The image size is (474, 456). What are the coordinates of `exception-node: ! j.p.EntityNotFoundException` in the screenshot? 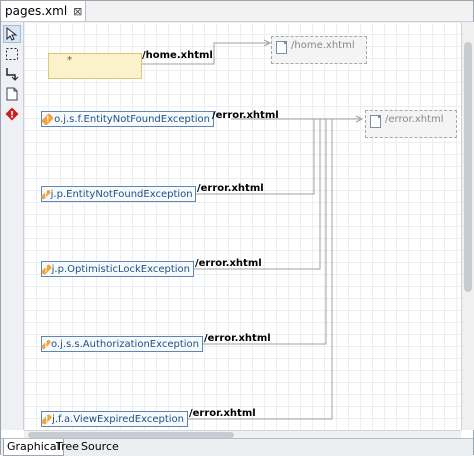 It's located at (118, 194).